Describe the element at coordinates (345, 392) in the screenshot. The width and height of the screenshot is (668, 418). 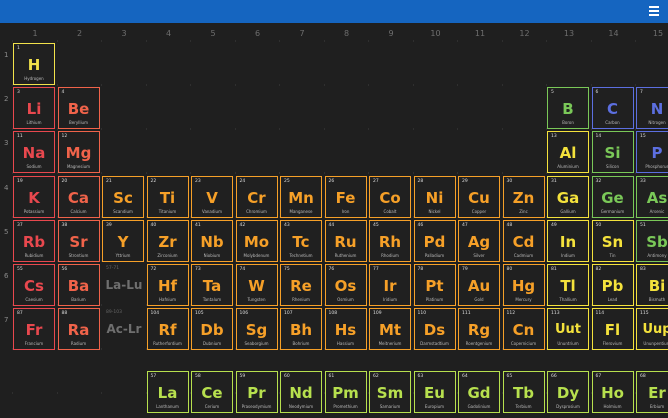
I see `element-tile-pm: 61 Pm Promethium` at that location.